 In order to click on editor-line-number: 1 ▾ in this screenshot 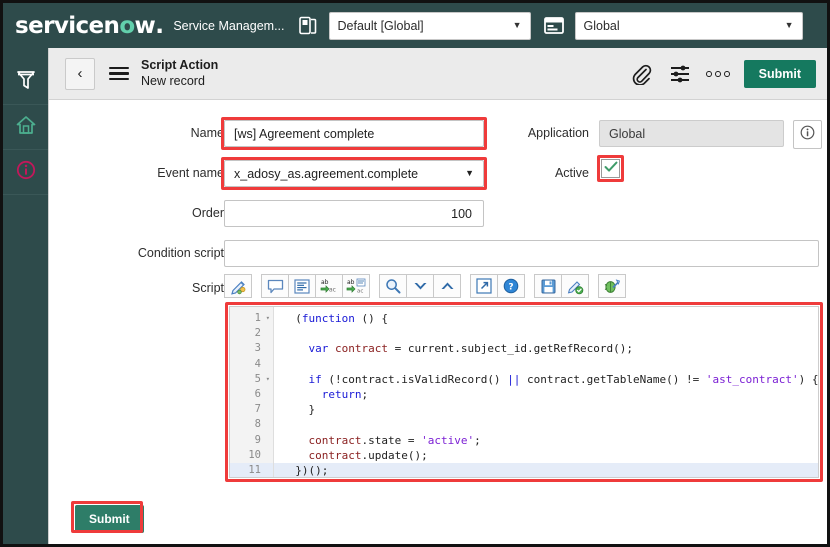, I will do `click(251, 318)`.